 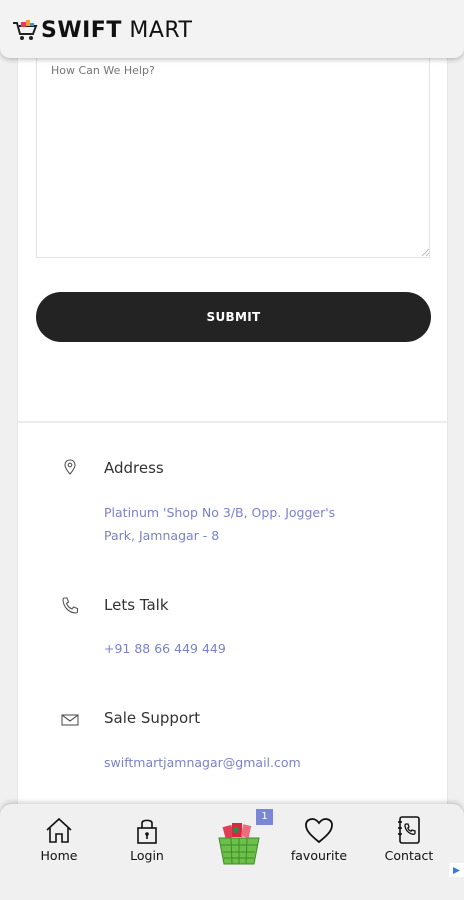 I want to click on section-divider, so click(x=232, y=422).